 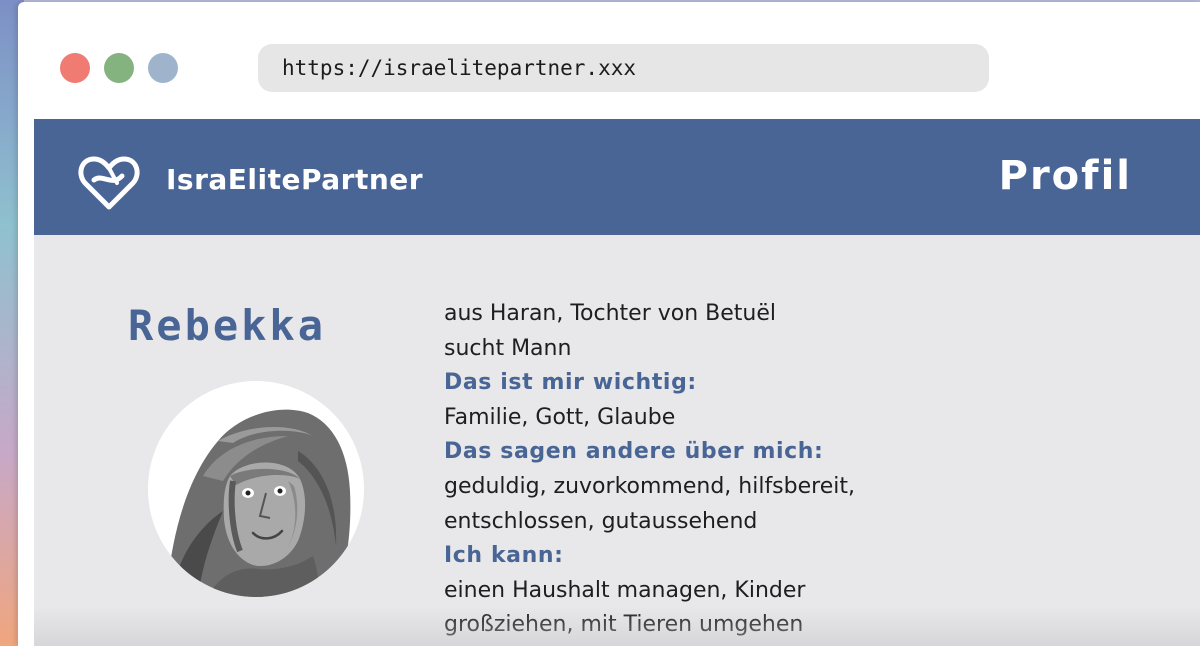 What do you see at coordinates (1065, 176) in the screenshot?
I see `page-title: Profil` at bounding box center [1065, 176].